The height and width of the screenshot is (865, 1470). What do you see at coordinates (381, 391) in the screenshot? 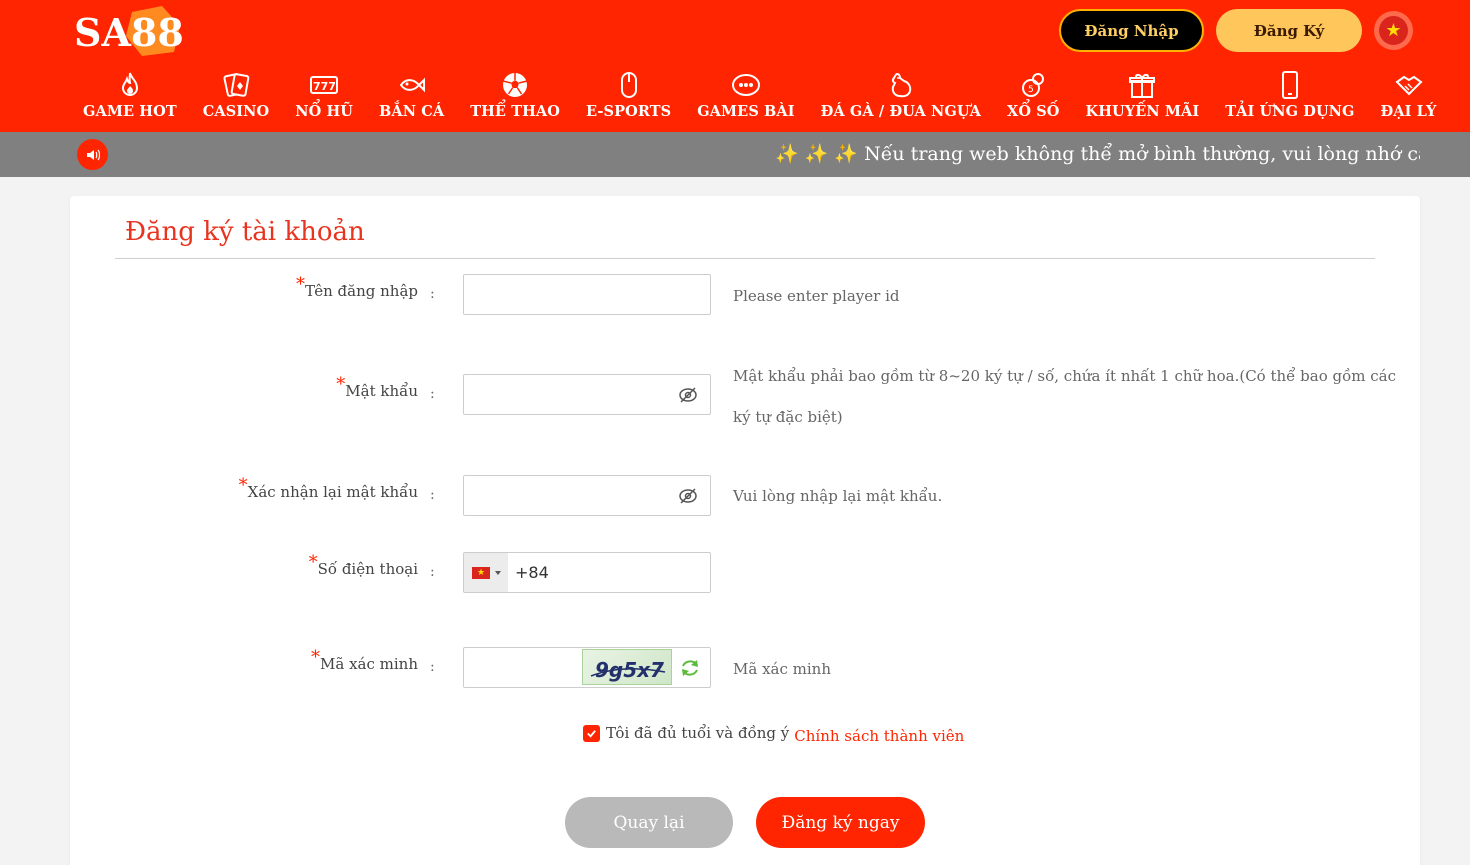
I see `password-label-text: Mật khẩu` at bounding box center [381, 391].